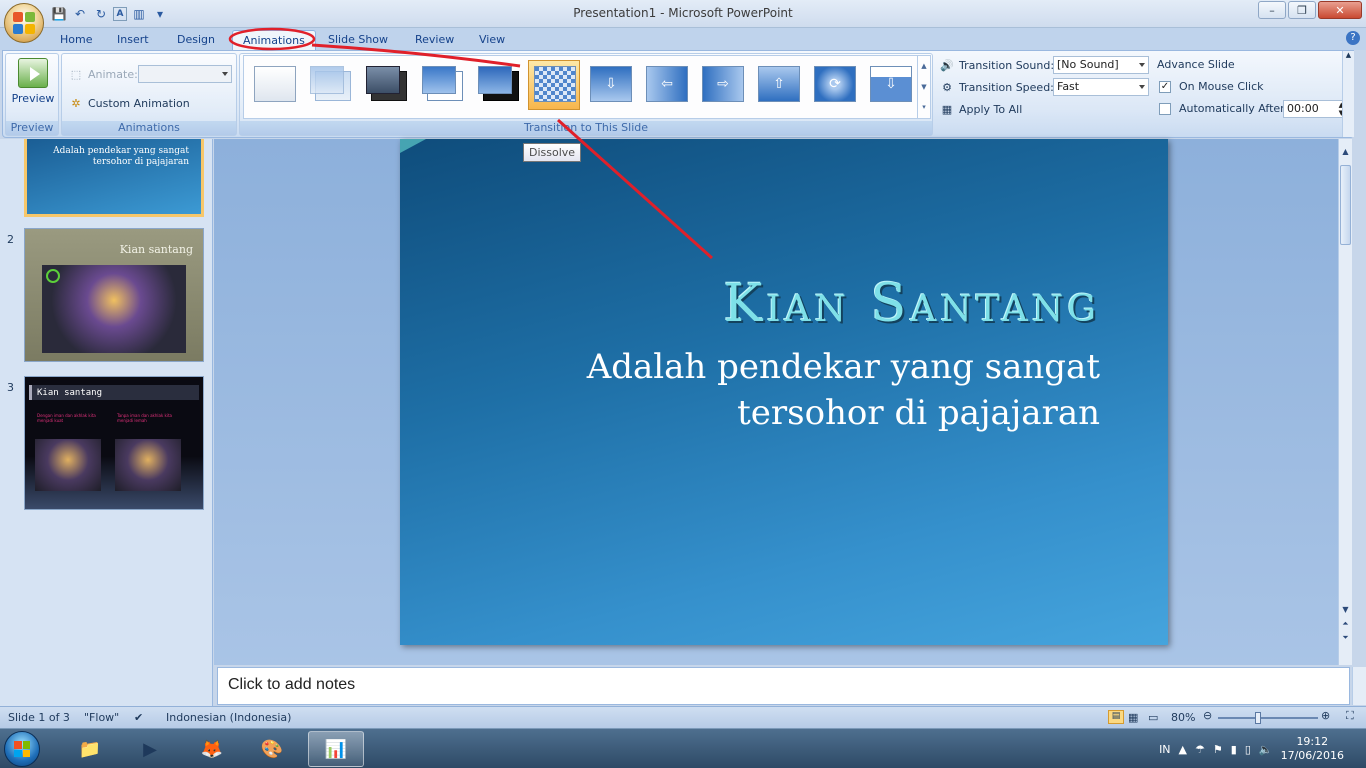  I want to click on notes-placeholder: Click to add notes, so click(292, 684).